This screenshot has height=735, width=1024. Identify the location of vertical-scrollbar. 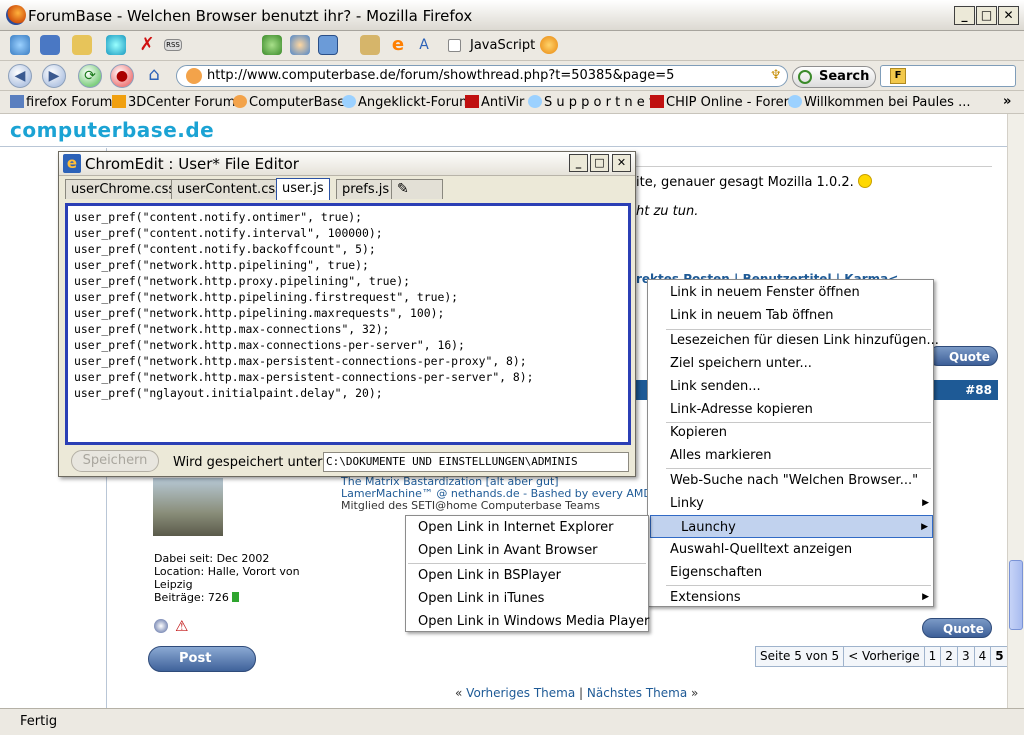
(1015, 411).